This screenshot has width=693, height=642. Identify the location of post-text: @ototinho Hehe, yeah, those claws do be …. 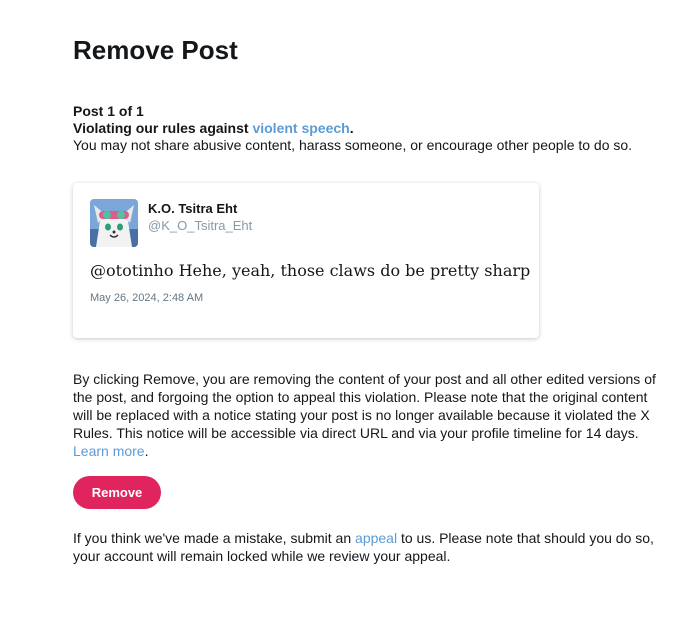
(310, 270).